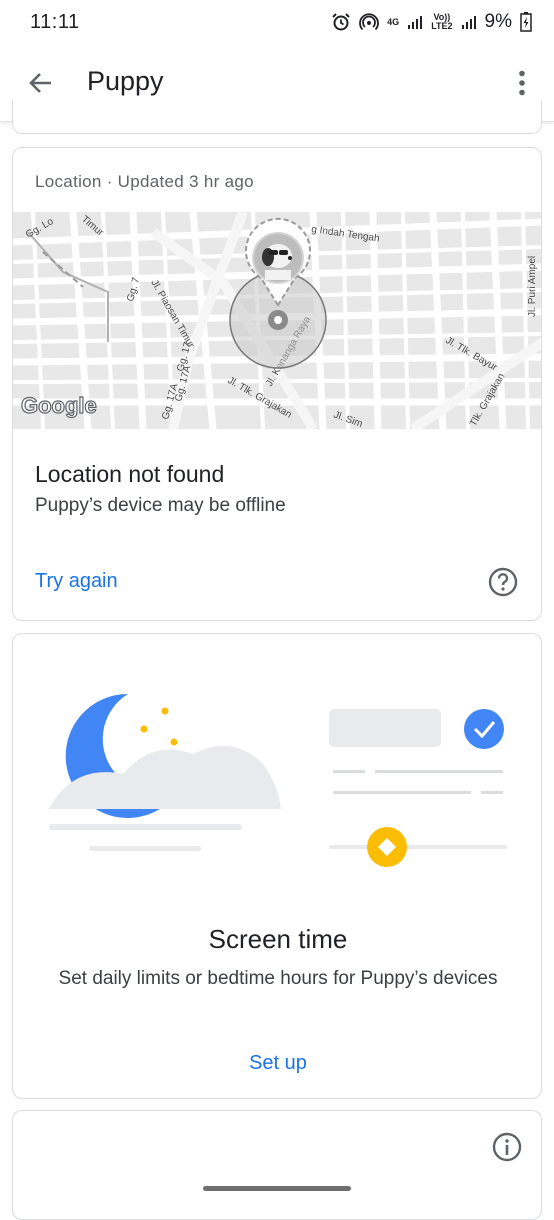  I want to click on location-status-subtitle: Puppy’s device may be offline, so click(160, 505).